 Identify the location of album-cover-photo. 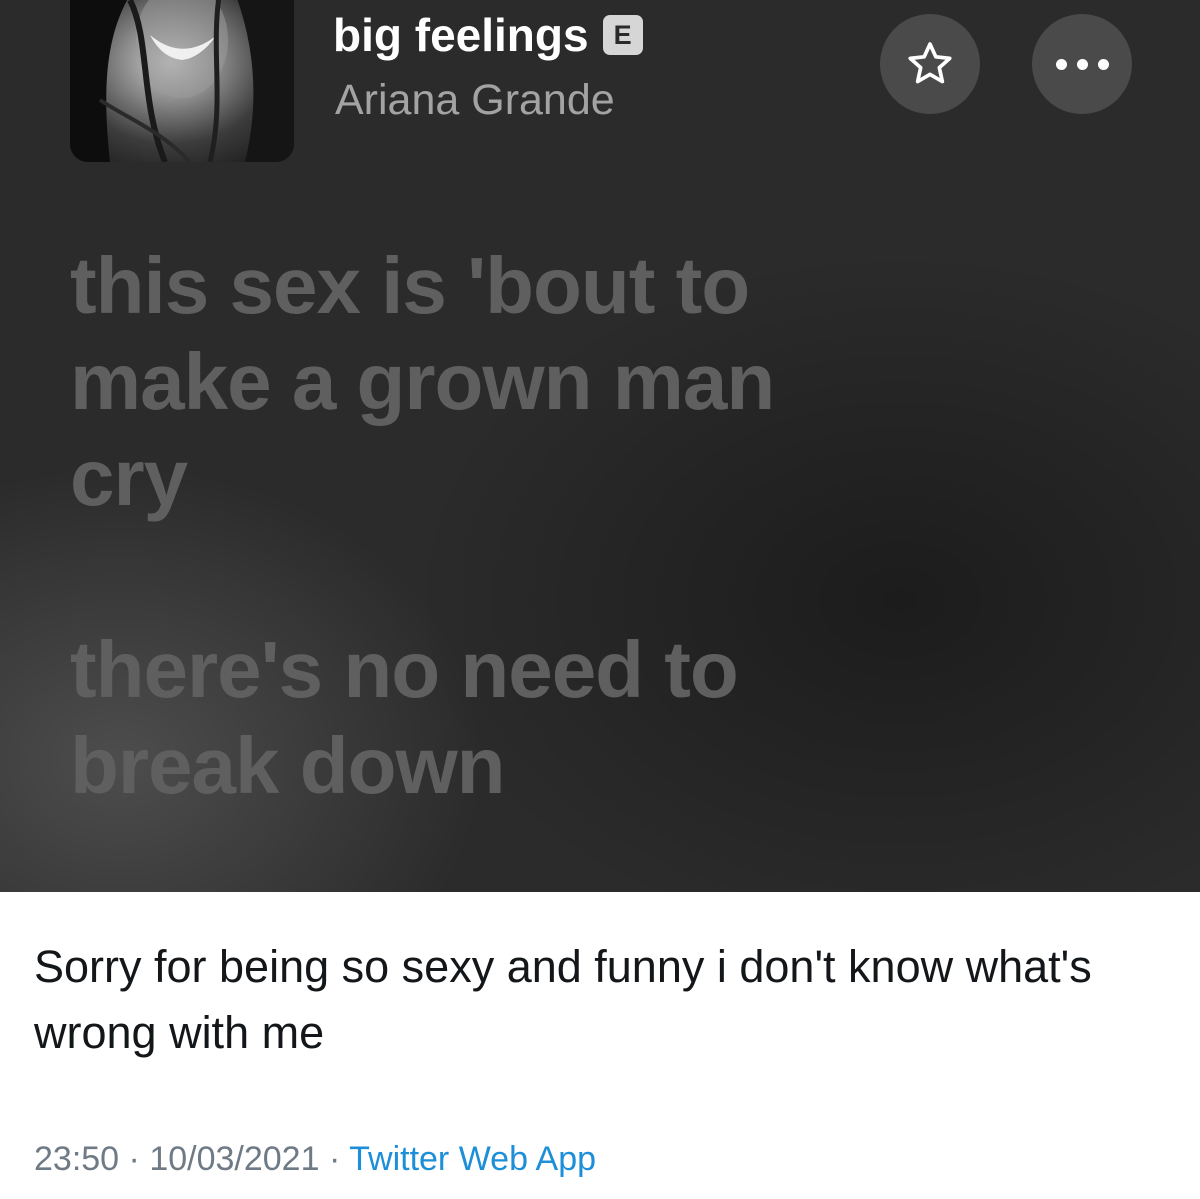
(182, 81).